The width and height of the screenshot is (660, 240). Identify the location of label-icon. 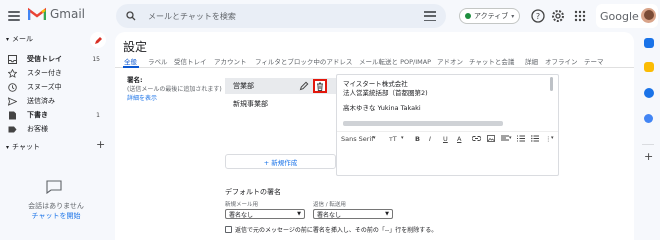
(12, 129).